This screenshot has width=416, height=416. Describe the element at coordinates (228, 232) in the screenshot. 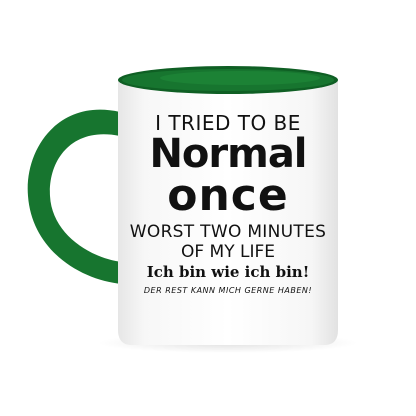

I see `print-line-4: WORST TWO MINUTES` at that location.